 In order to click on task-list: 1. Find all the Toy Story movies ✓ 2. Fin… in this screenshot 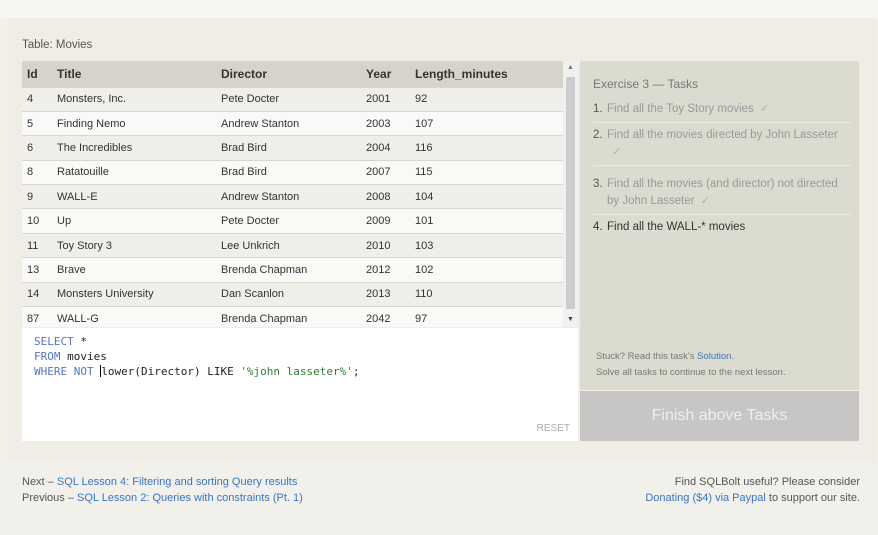, I will do `click(722, 168)`.